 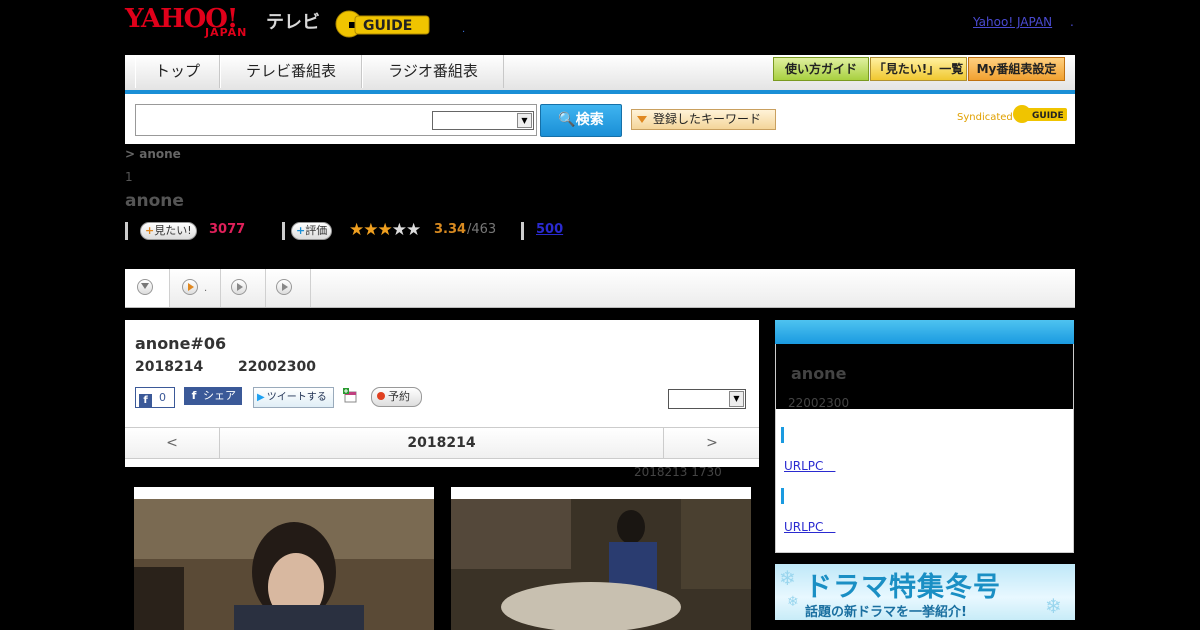 I want to click on updated-timestamp: 2018213 1730, so click(x=678, y=472).